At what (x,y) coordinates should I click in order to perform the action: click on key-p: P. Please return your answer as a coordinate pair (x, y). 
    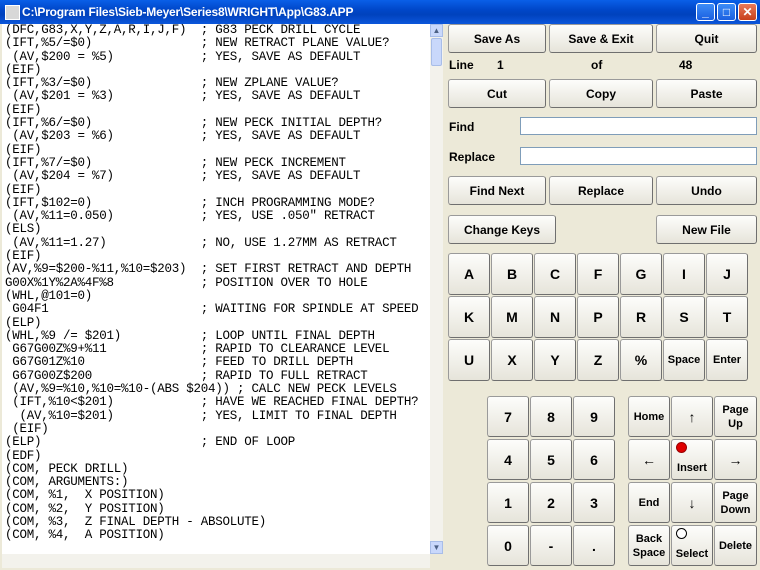
    Looking at the image, I should click on (598, 317).